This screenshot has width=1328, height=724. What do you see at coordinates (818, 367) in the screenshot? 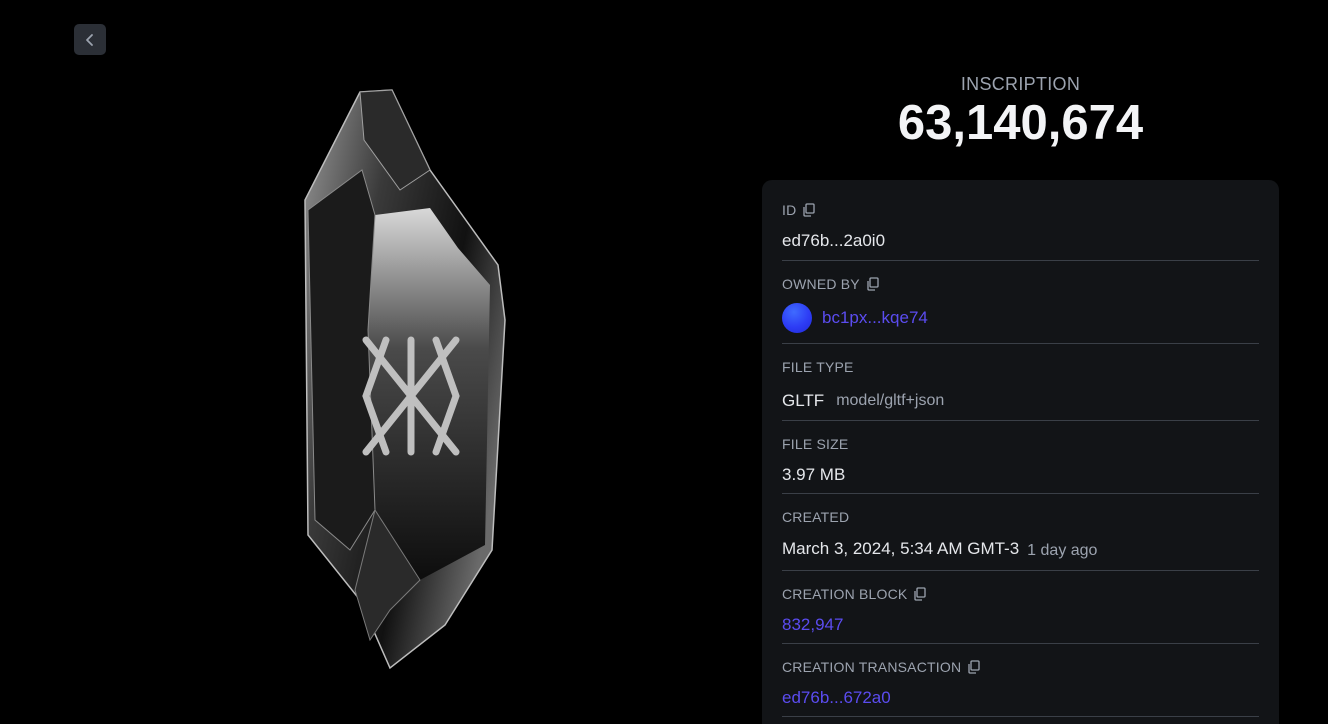
I see `detail-label-text: FILE TYPE` at bounding box center [818, 367].